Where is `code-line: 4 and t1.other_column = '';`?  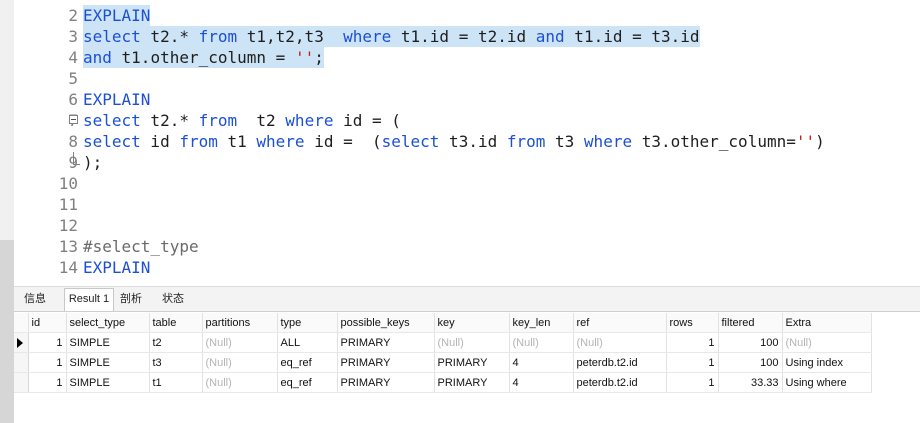
code-line: 4 and t1.other_column = ''; is located at coordinates (467, 57).